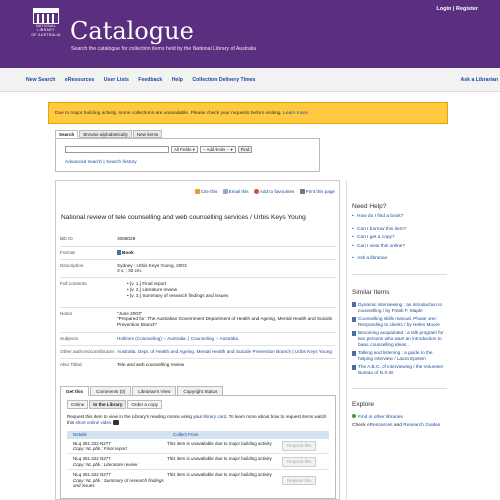 The height and width of the screenshot is (500, 500). Describe the element at coordinates (381, 229) in the screenshot. I see `help-link-borrow: Can I borrow this item?` at that location.